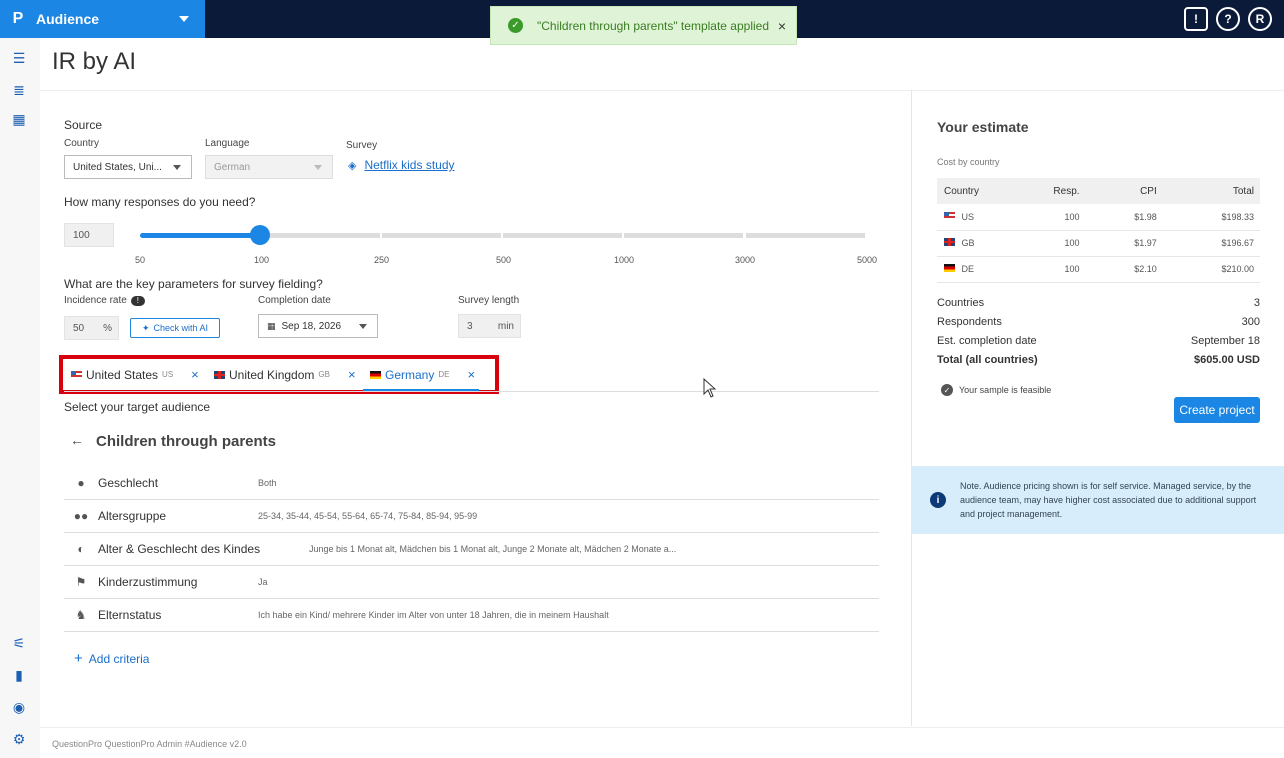 This screenshot has width=1284, height=758. What do you see at coordinates (111, 658) in the screenshot?
I see `add-criteria-button: + Add criteria` at bounding box center [111, 658].